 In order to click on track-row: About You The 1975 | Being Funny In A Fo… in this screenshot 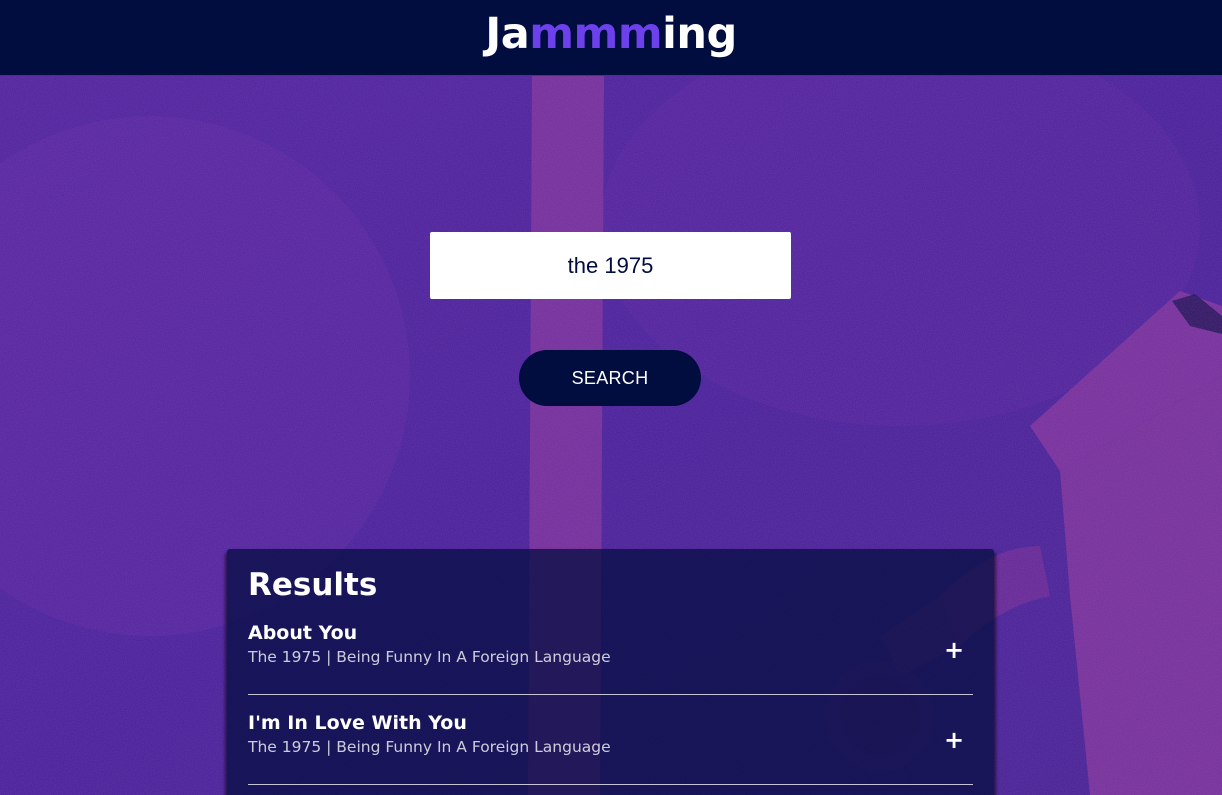, I will do `click(610, 650)`.